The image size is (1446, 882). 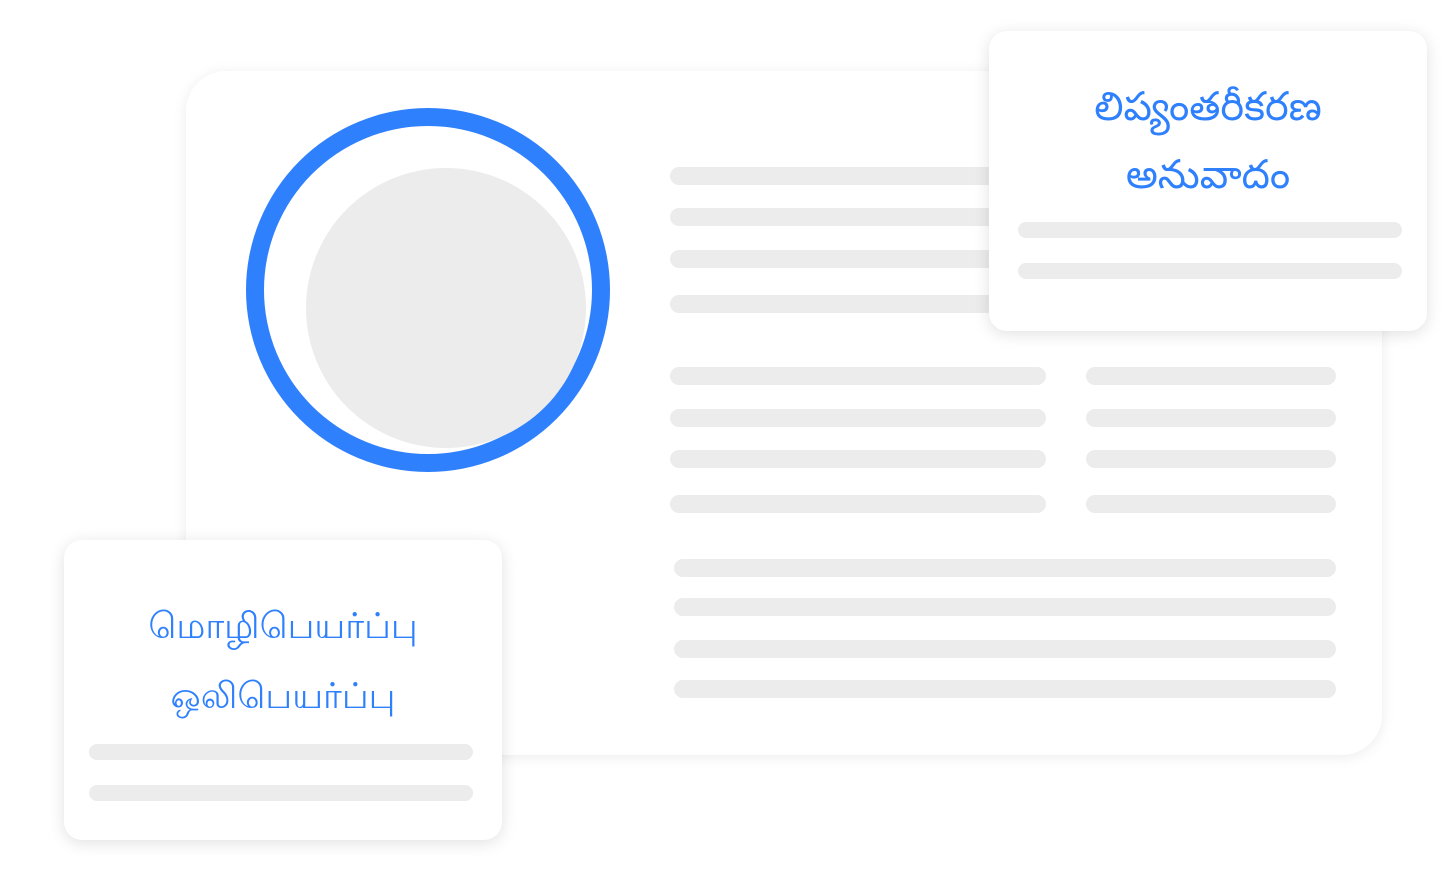 I want to click on tamil-language-card: மொழிபெயர்ப்பு ஒலிபெயர்ப்பு, so click(x=283, y=690).